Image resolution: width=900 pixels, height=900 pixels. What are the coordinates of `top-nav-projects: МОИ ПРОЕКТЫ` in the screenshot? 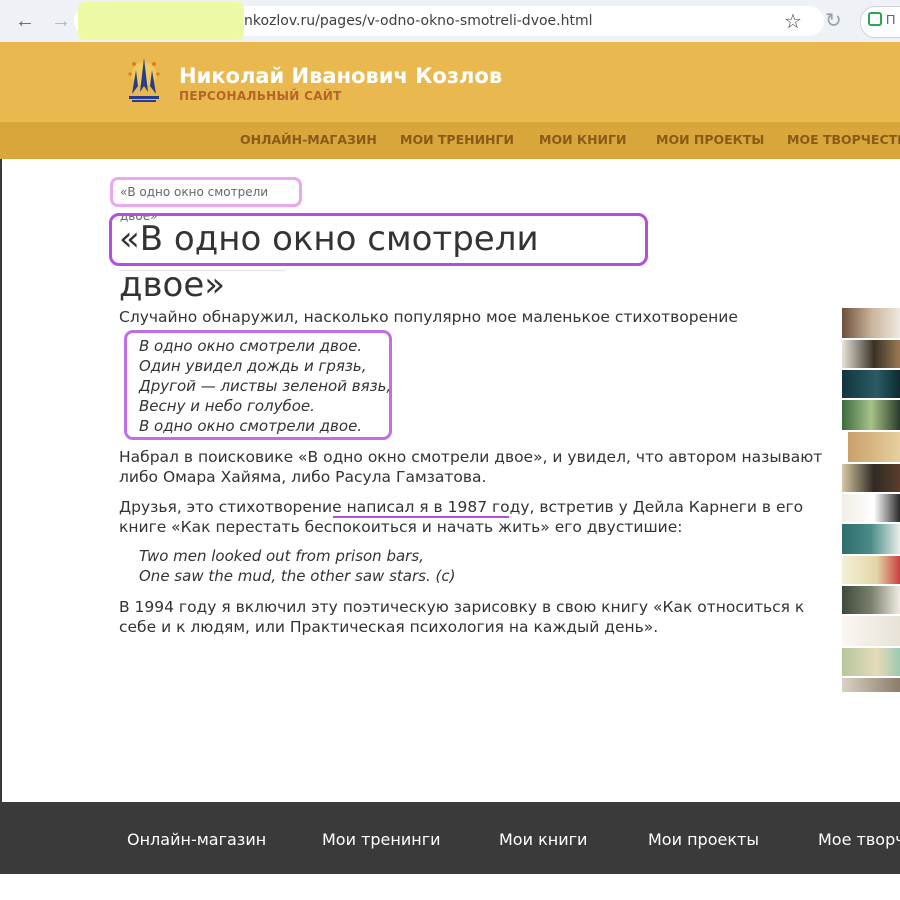 It's located at (710, 139).